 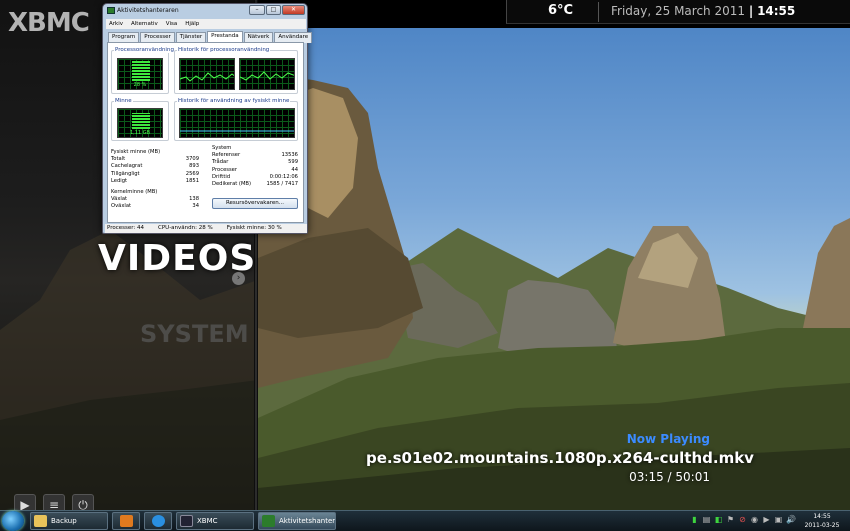 I want to click on tray-app-icon: ◧, so click(x=718, y=519).